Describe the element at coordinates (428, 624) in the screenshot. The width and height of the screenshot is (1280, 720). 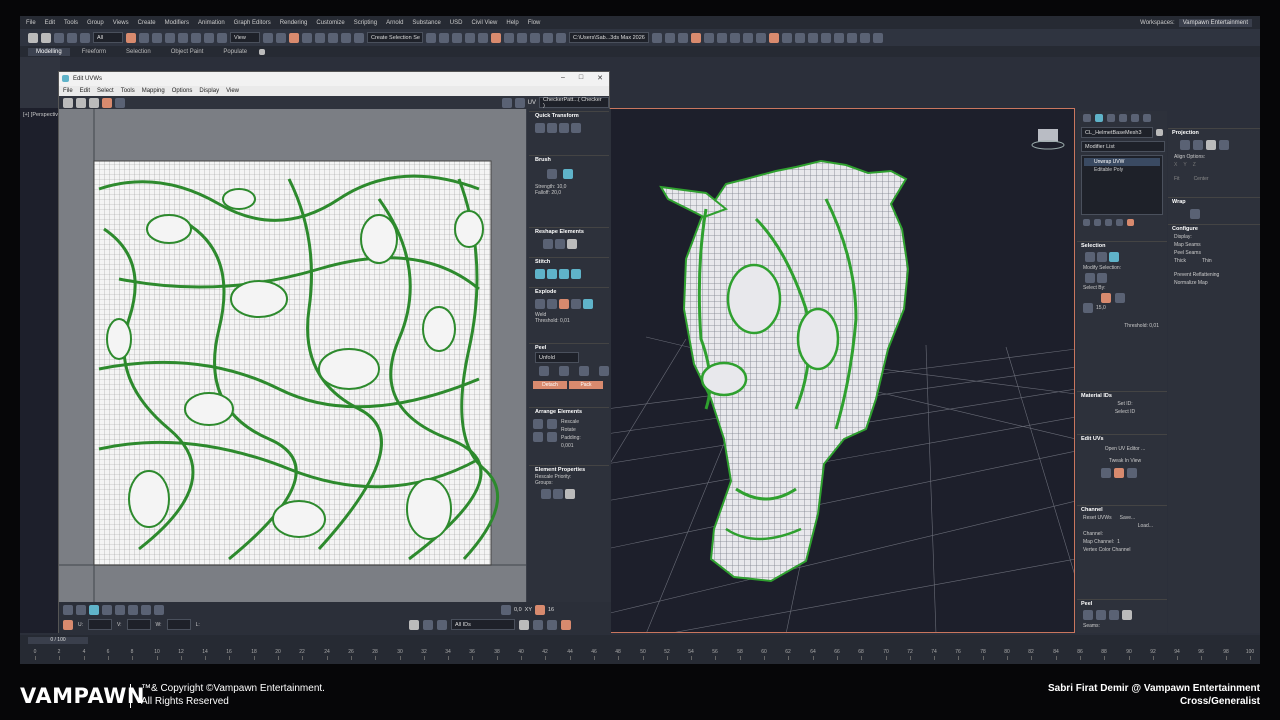
I see `hide-icon` at that location.